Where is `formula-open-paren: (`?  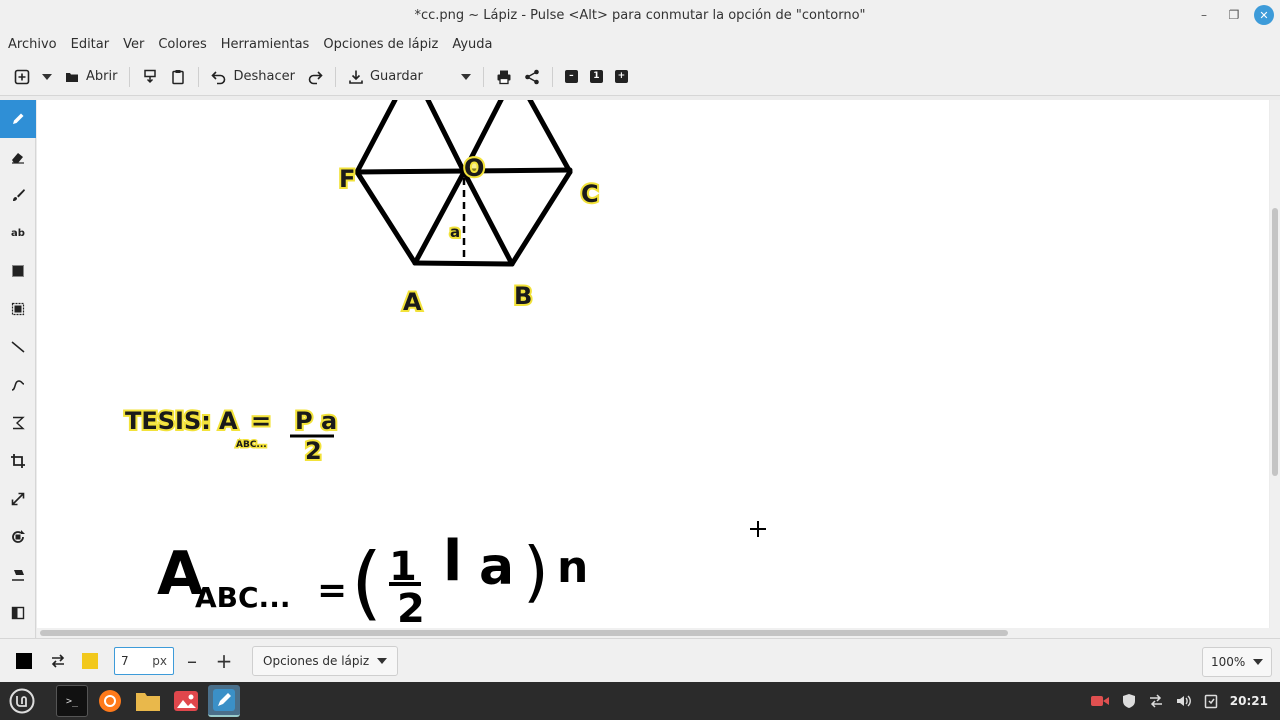 formula-open-paren: ( is located at coordinates (366, 582).